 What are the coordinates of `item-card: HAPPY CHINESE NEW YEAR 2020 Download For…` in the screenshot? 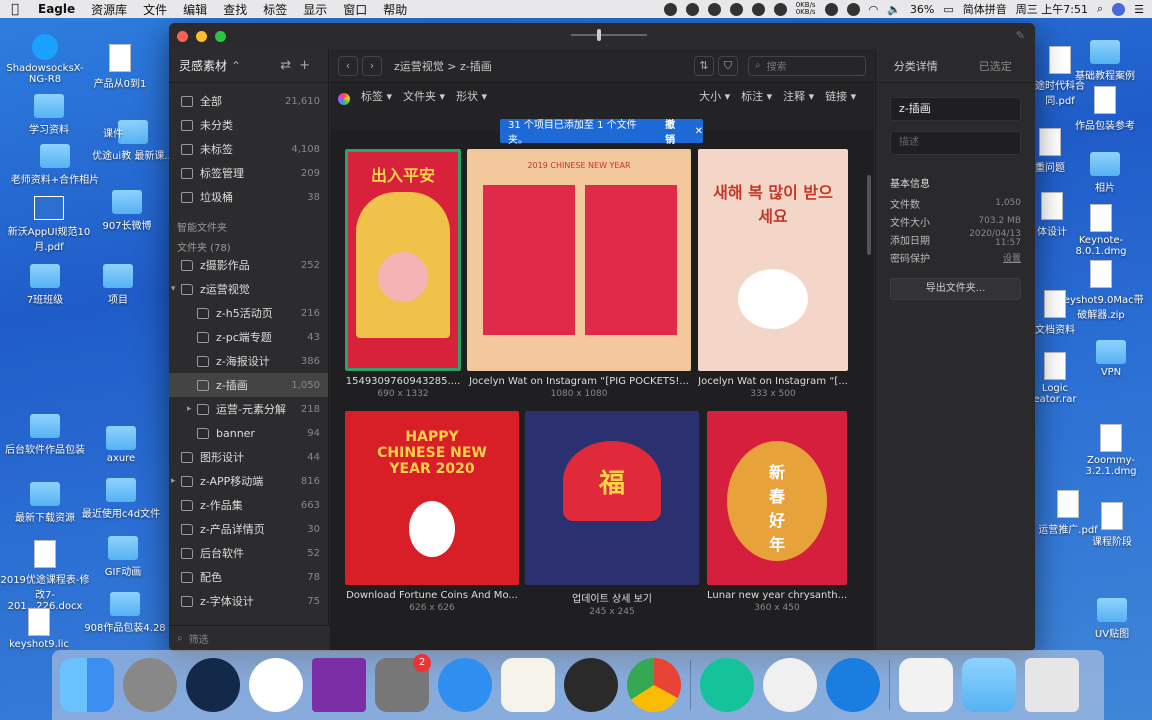 It's located at (432, 512).